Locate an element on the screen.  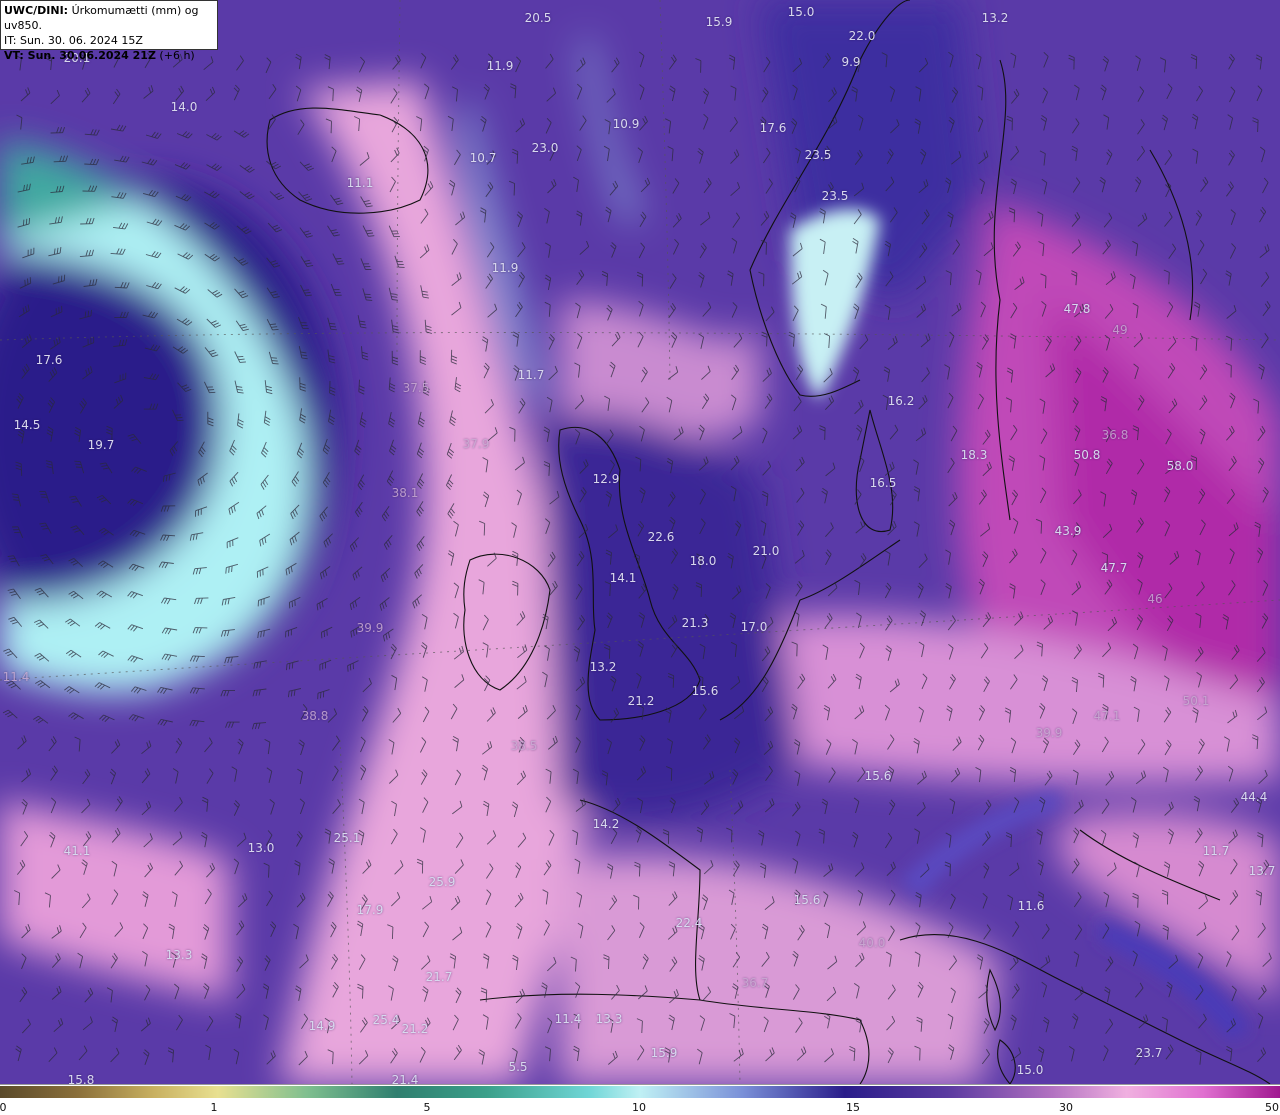
colorbar-tick-label: 30 is located at coordinates (1066, 1107).